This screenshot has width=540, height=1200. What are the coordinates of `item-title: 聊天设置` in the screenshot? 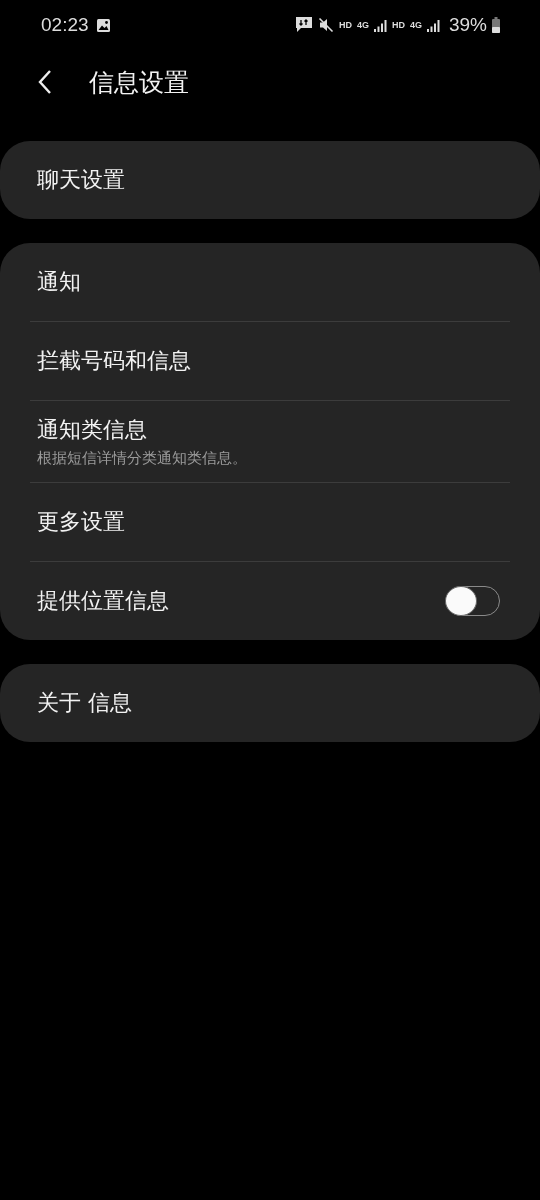 It's located at (81, 180).